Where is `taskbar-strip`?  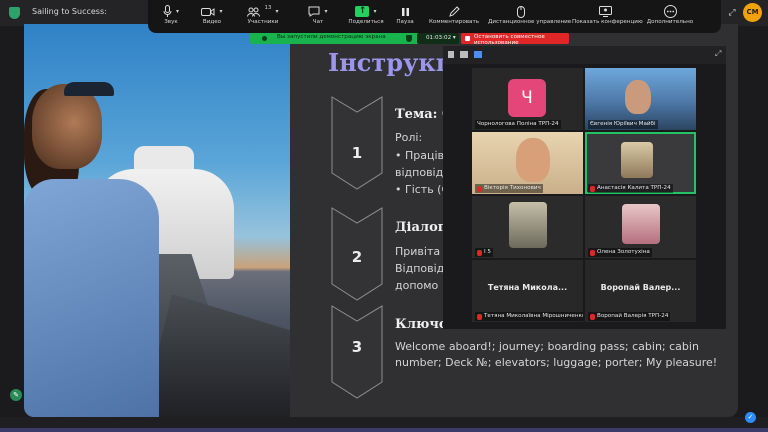
taskbar-strip is located at coordinates (384, 430).